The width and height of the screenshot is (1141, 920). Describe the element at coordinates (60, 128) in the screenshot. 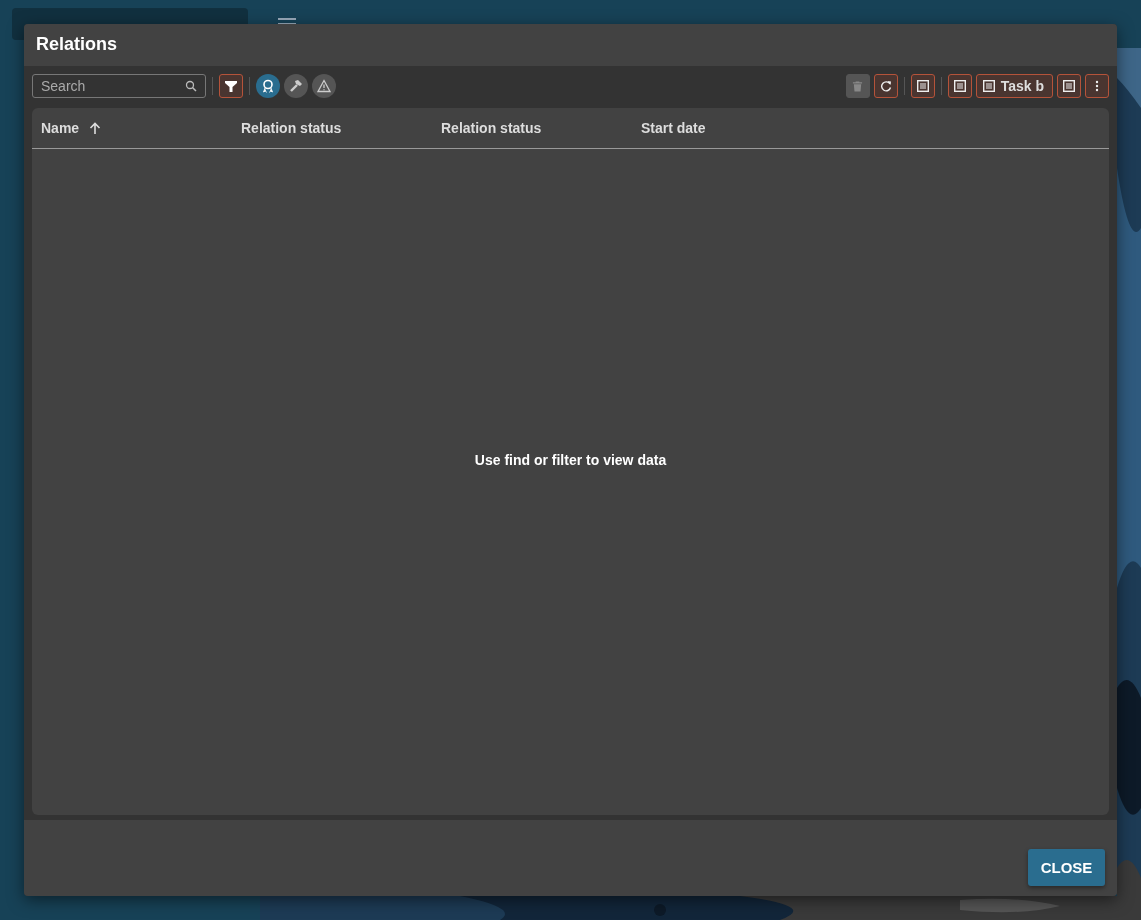

I see `column-title: Name` at that location.